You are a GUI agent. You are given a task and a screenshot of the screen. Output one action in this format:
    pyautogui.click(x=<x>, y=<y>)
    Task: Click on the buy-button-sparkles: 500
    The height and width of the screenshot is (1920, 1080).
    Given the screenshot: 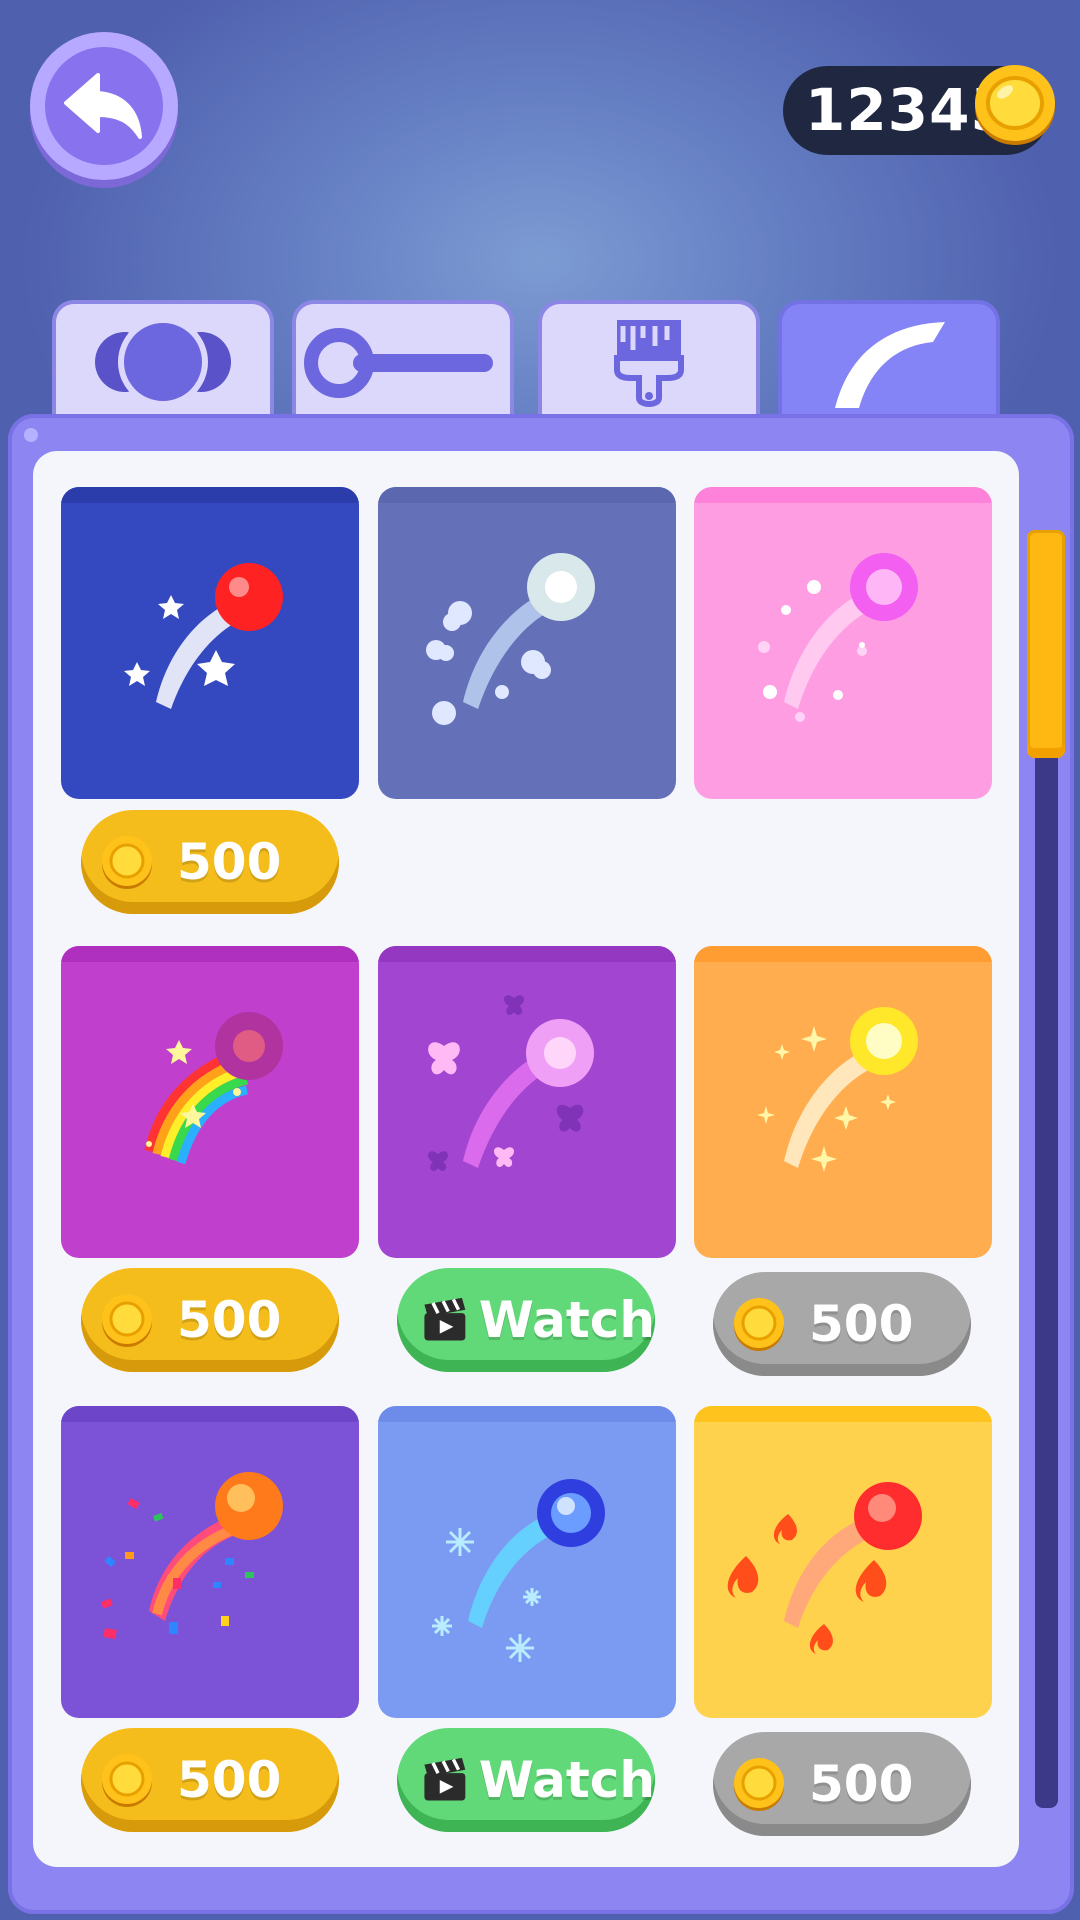 What is the action you would take?
    pyautogui.click(x=842, y=1324)
    